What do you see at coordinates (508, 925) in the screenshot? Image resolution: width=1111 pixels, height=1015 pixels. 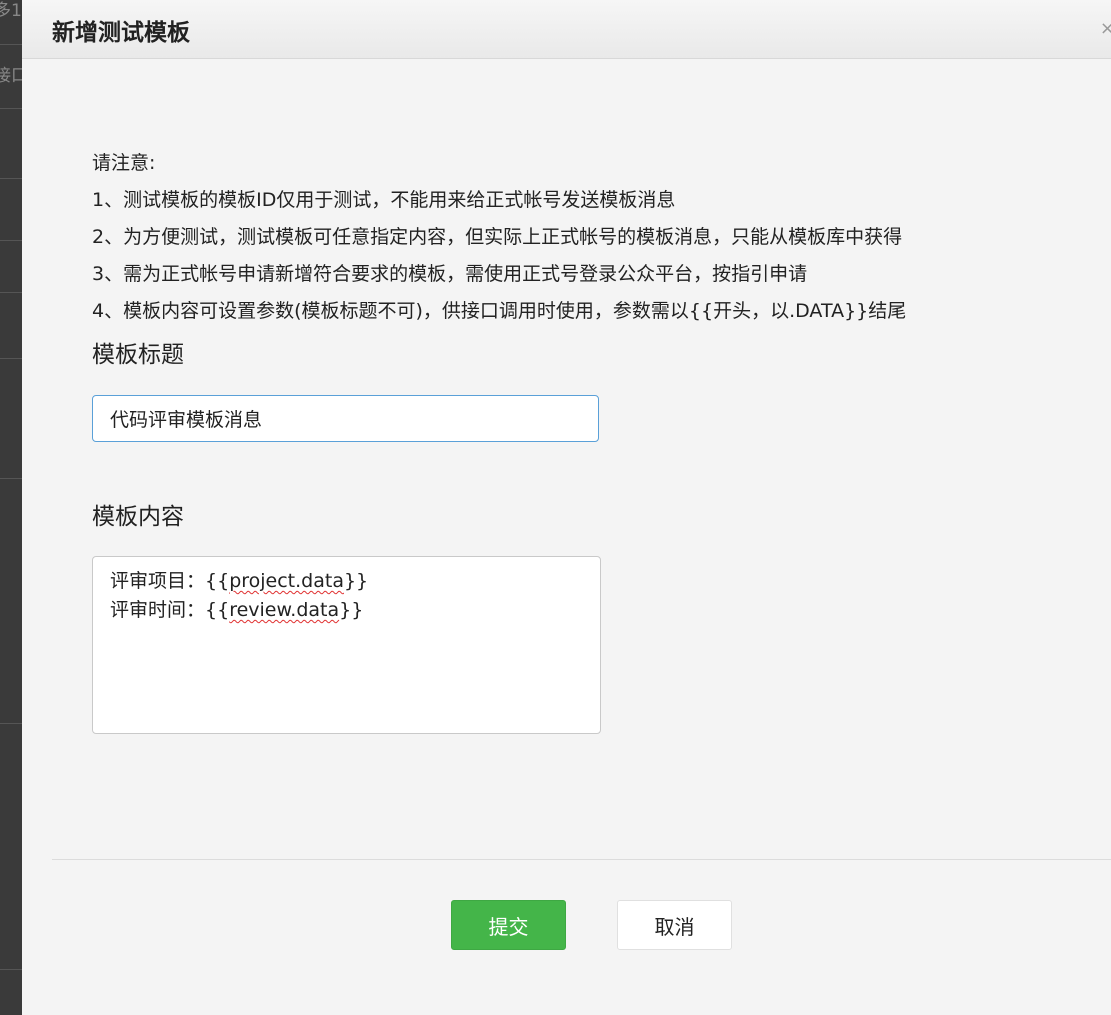 I see `submit-button: 提交` at bounding box center [508, 925].